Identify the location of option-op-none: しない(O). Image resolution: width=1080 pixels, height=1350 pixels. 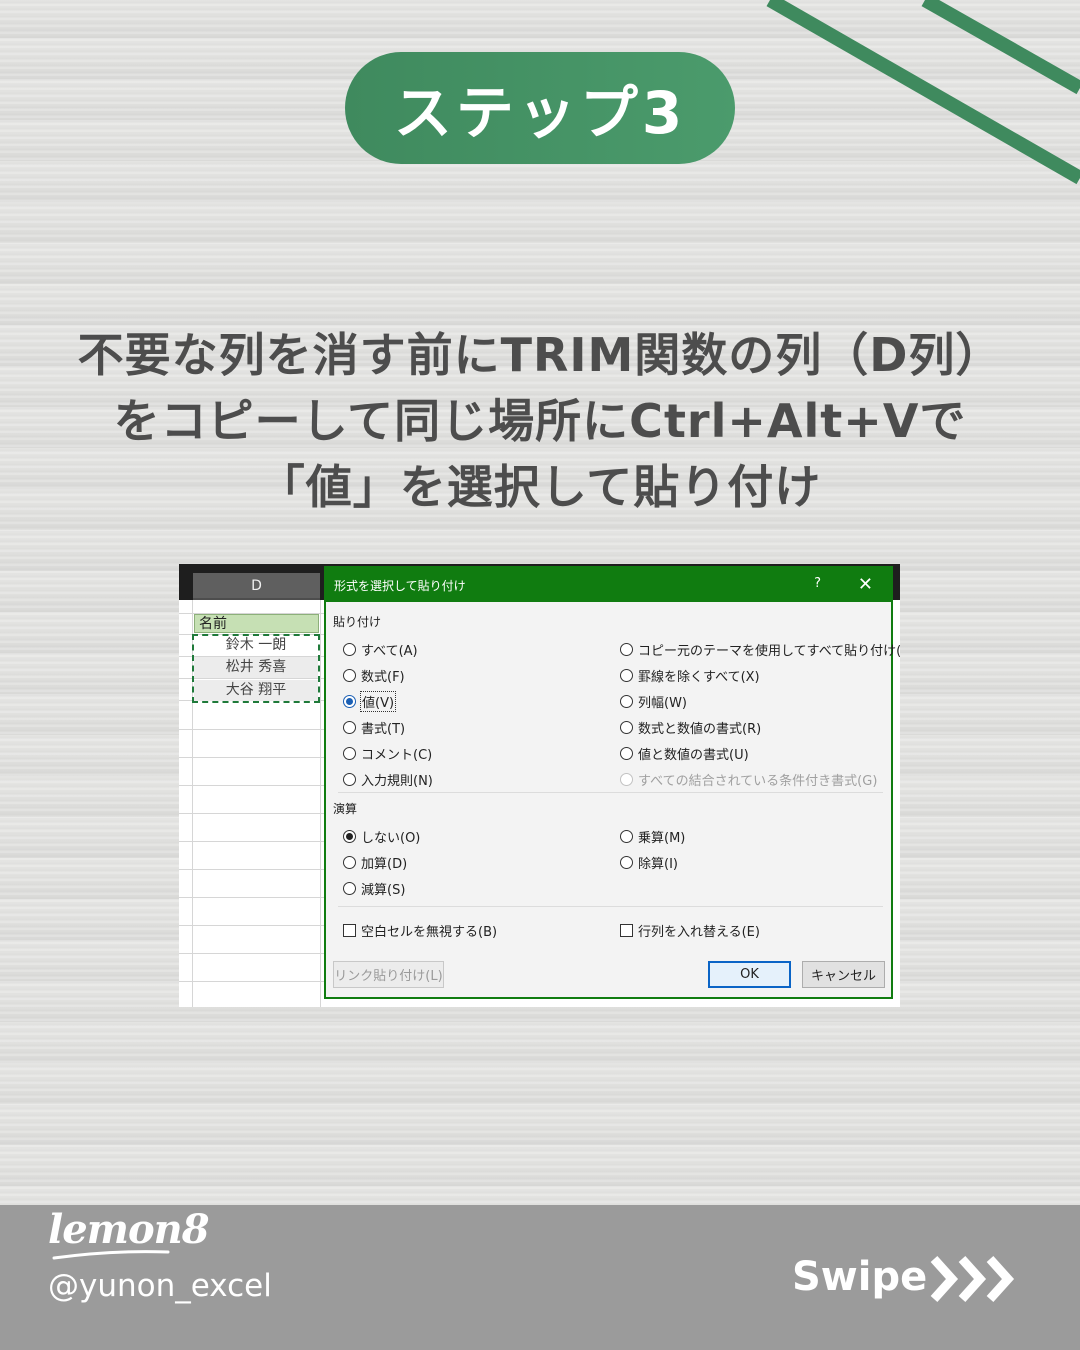
(381, 836).